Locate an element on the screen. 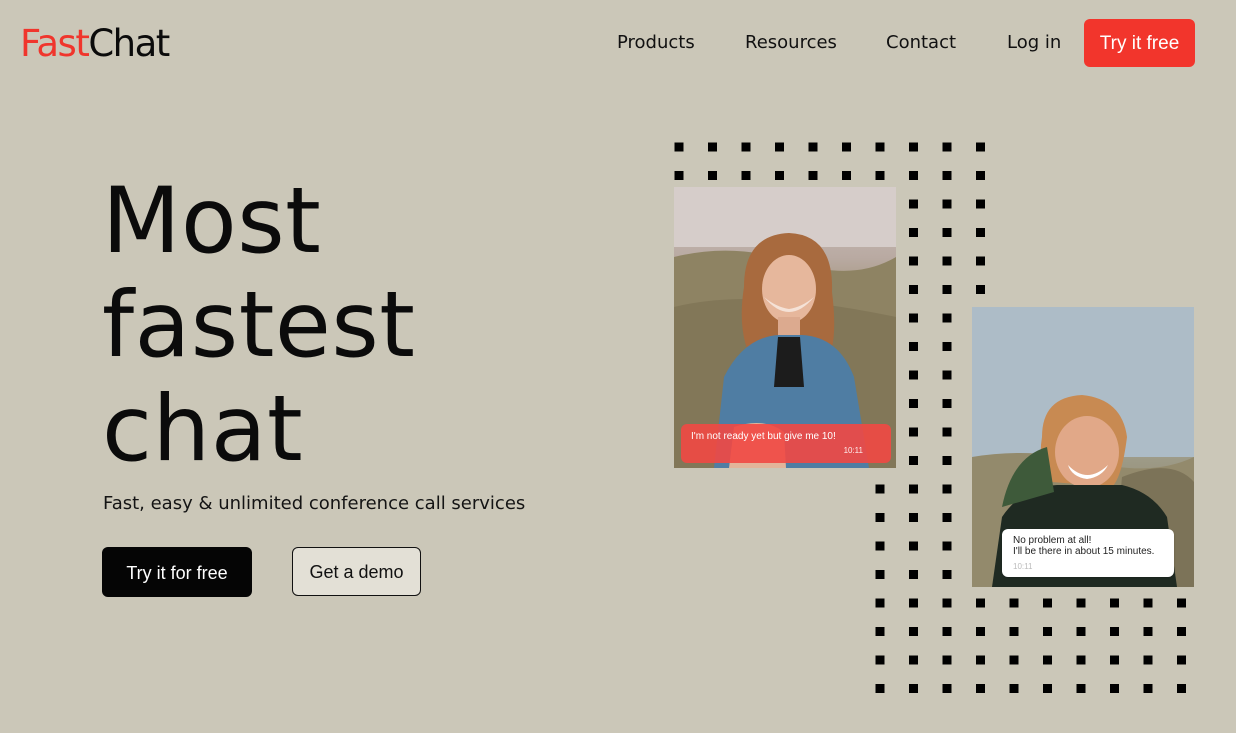 Image resolution: width=1236 pixels, height=733 pixels. chat-message: I'm not ready yet but give me 10! is located at coordinates (763, 436).